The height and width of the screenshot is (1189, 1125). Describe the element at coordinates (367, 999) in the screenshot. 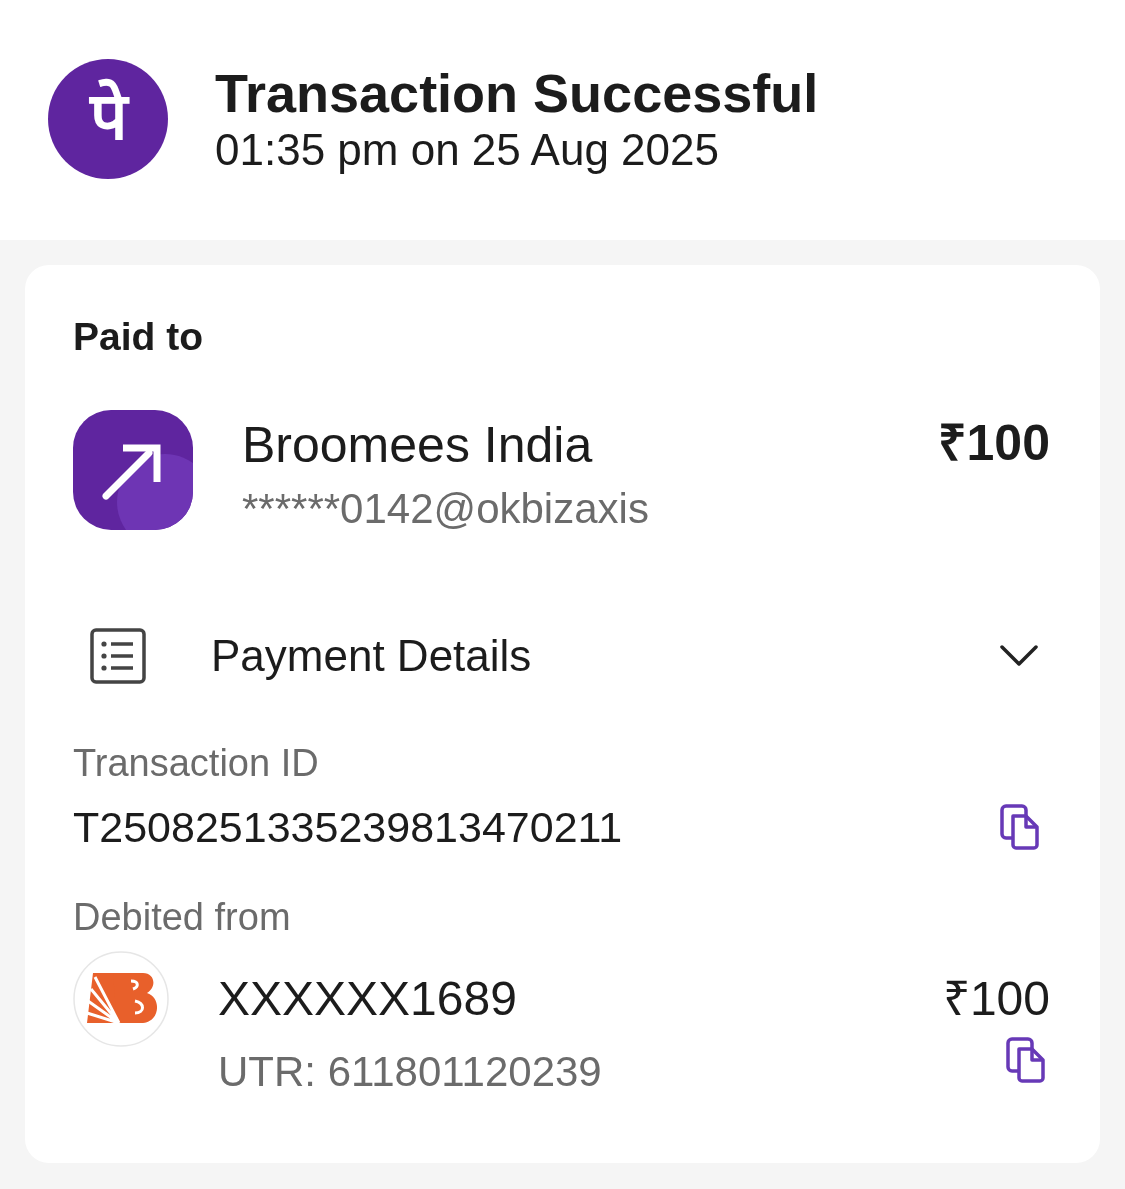

I see `account-number: XXXXXX1689` at that location.